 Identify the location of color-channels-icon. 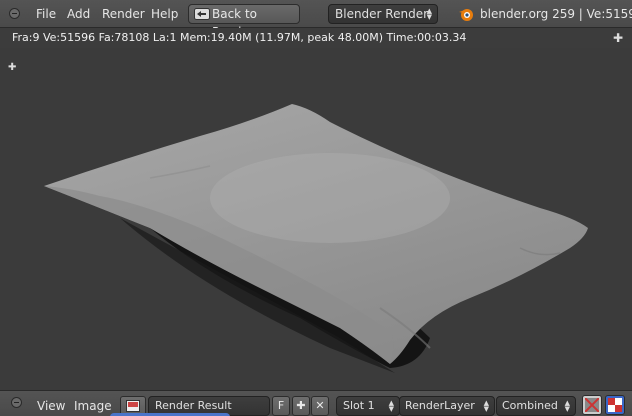
(592, 405).